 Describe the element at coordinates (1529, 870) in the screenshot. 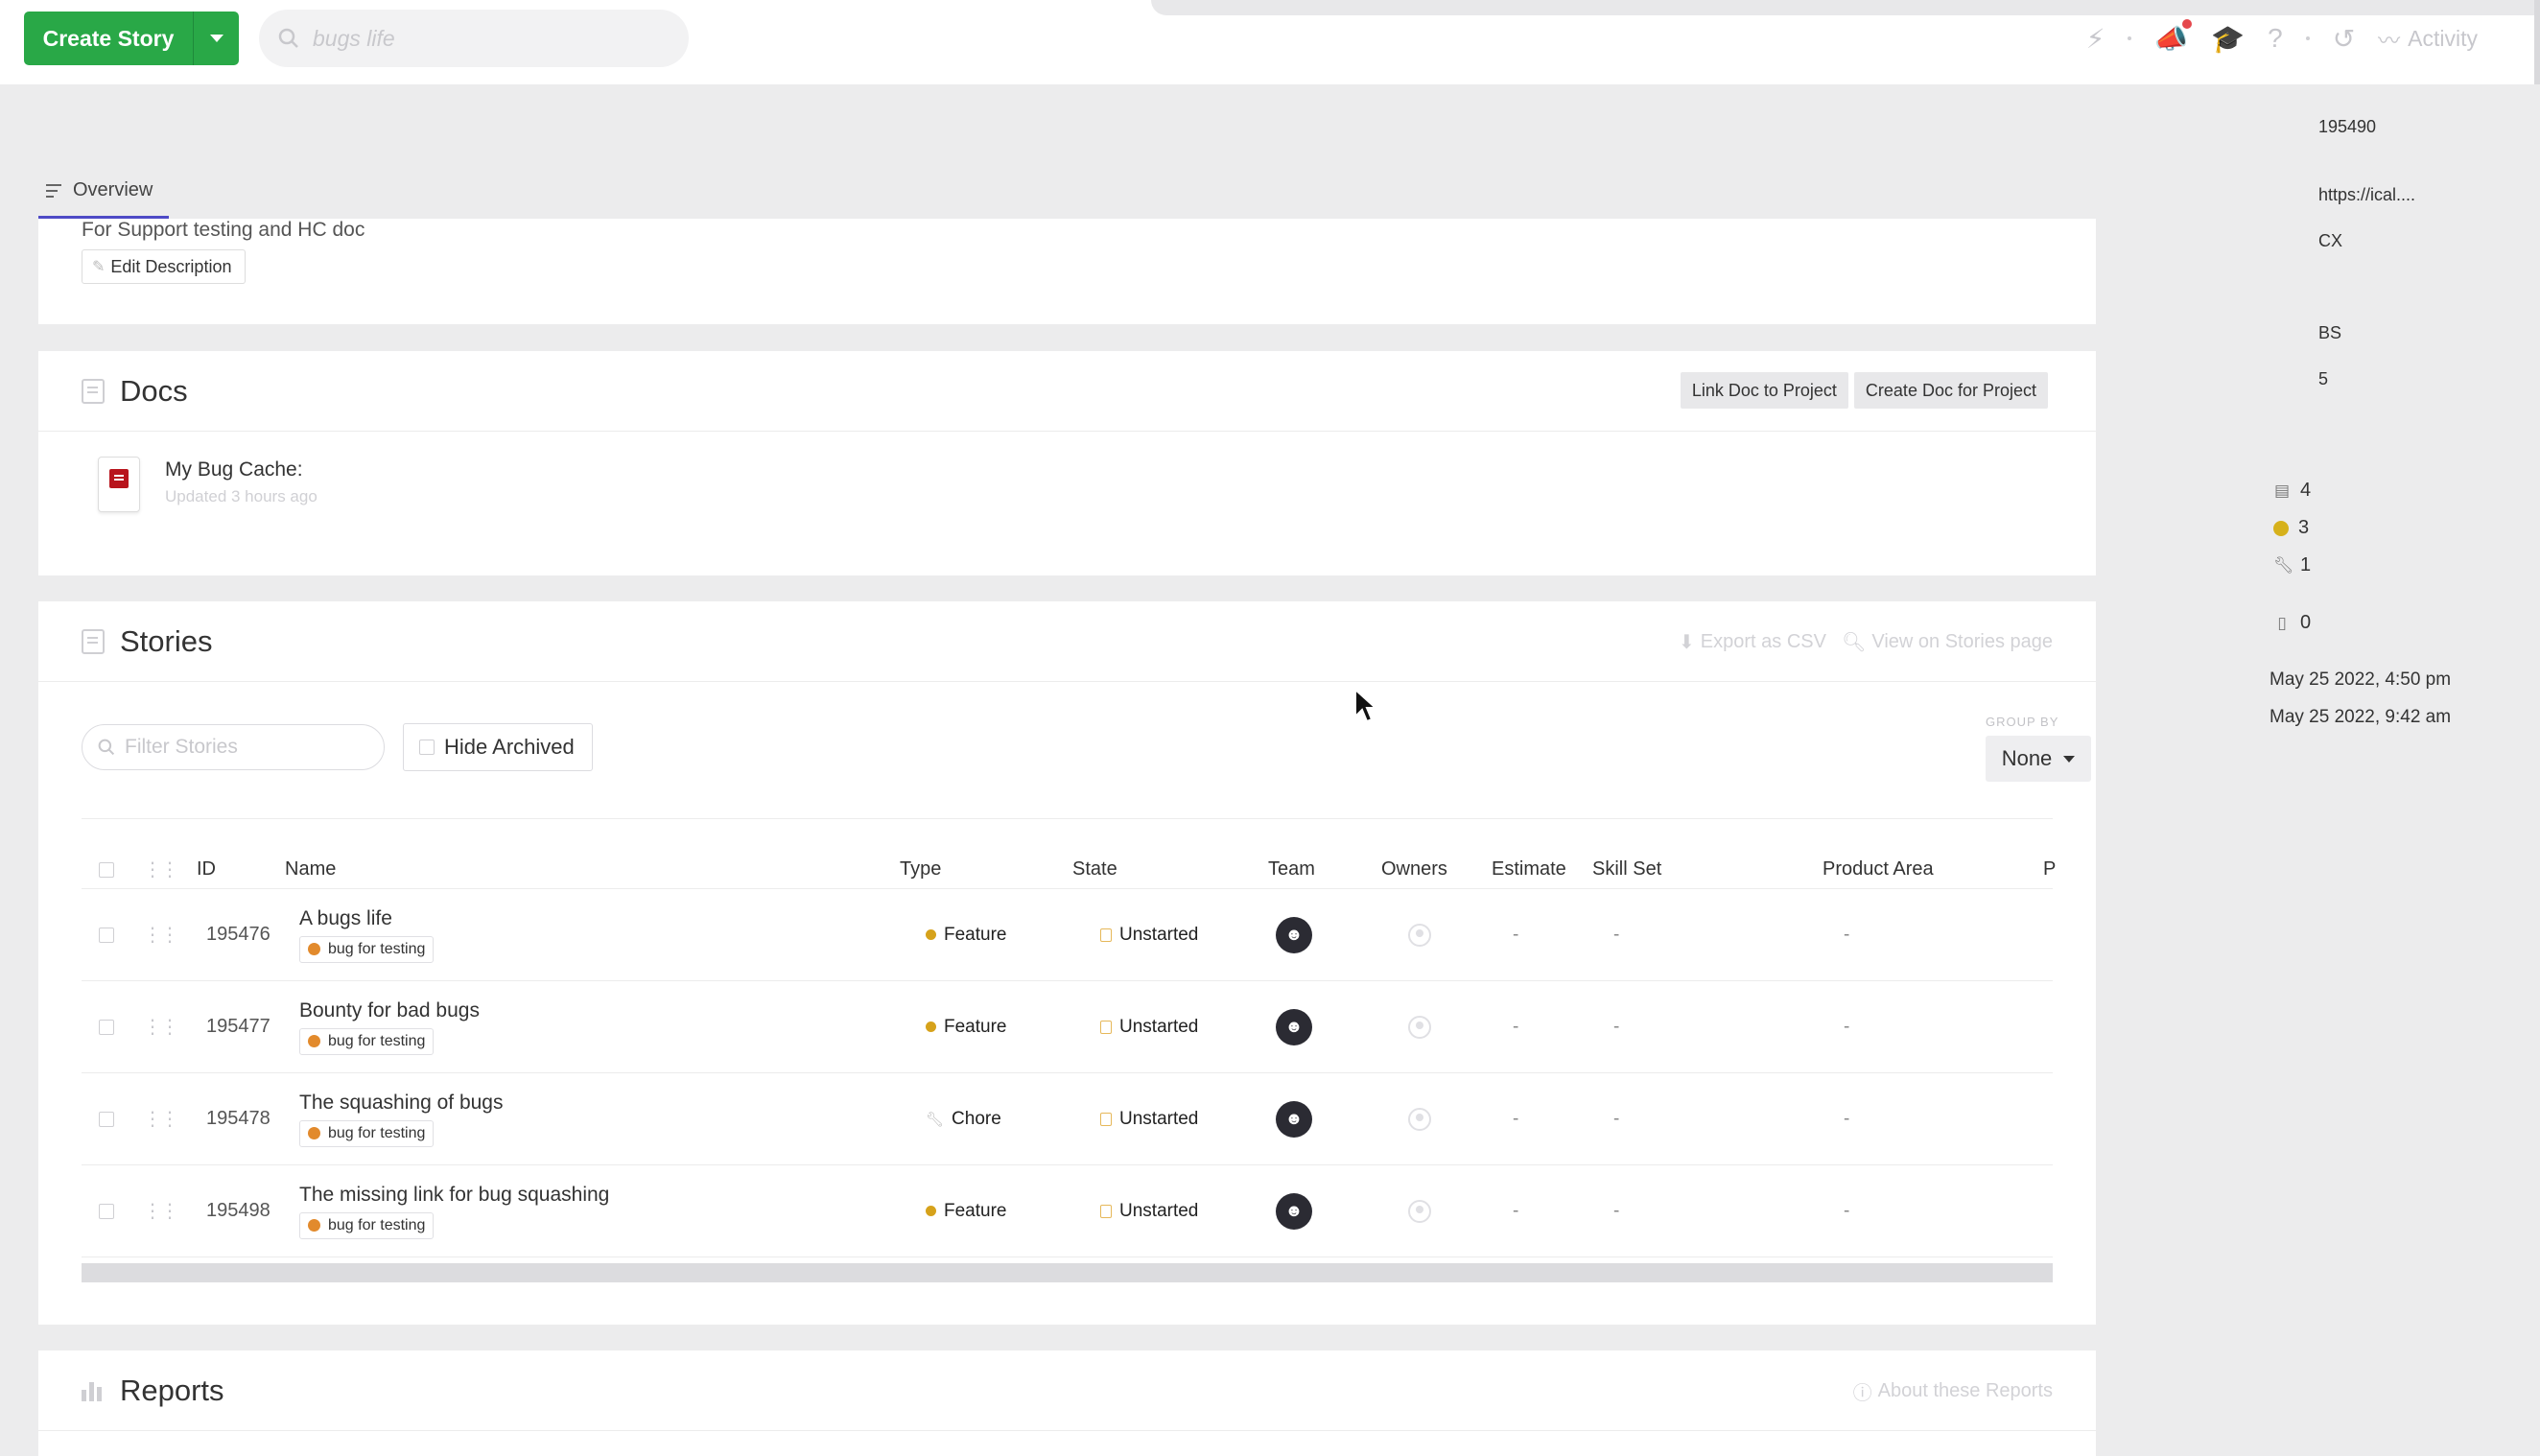

I see `col-estimate: Estimate` at that location.